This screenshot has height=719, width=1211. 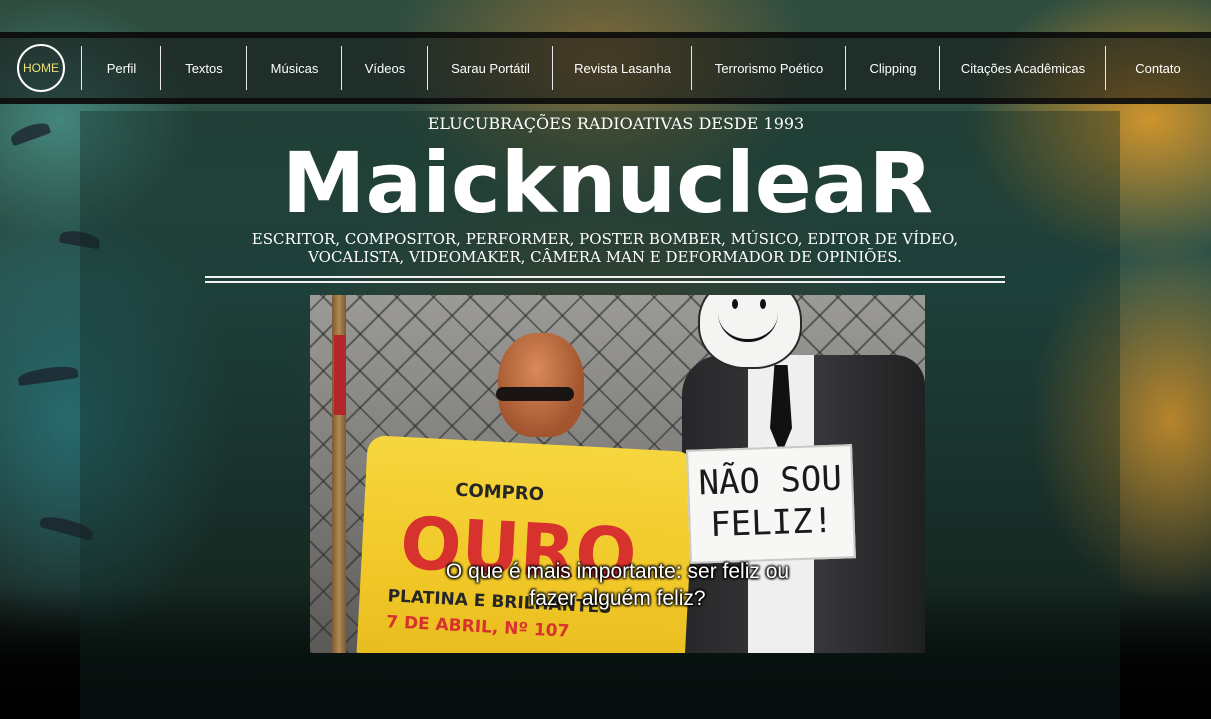 What do you see at coordinates (617, 598) in the screenshot?
I see `subtitle-line-2: fazer alguém feliz?` at bounding box center [617, 598].